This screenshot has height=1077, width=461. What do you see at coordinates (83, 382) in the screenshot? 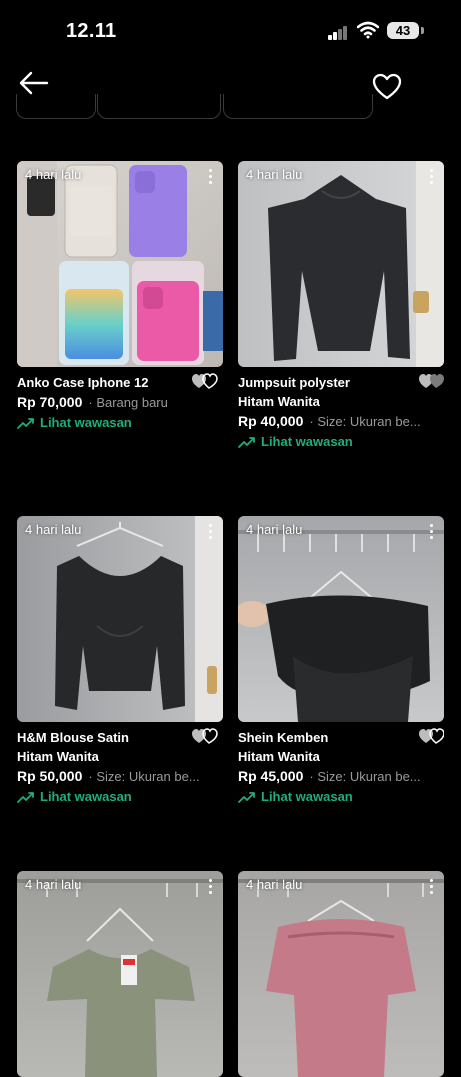
I see `listing-title: Anko Case Iphone 12` at bounding box center [83, 382].